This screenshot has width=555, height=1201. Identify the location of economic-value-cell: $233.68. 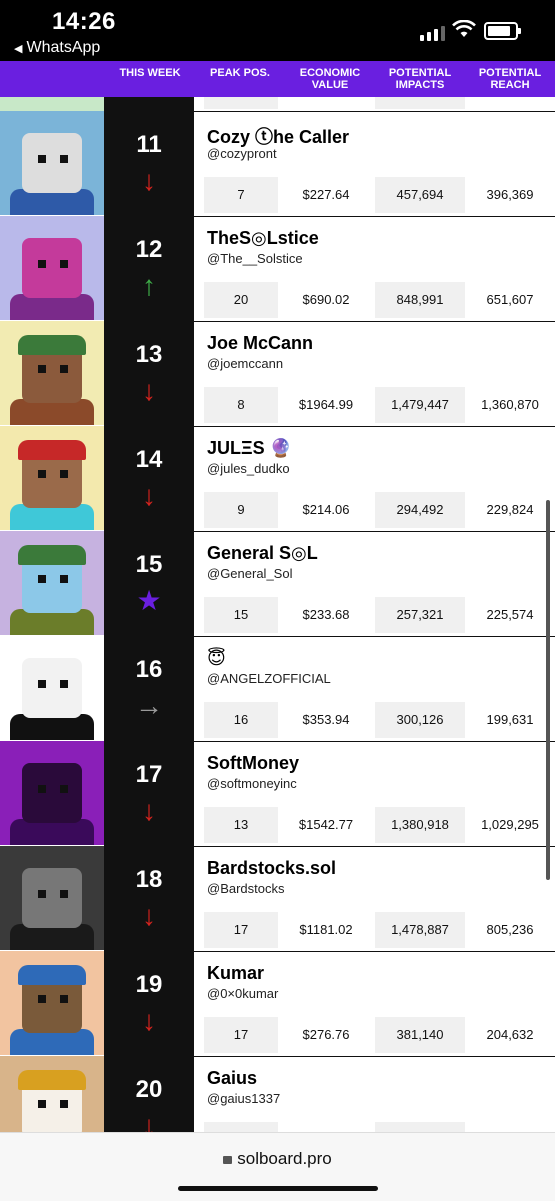
(326, 615).